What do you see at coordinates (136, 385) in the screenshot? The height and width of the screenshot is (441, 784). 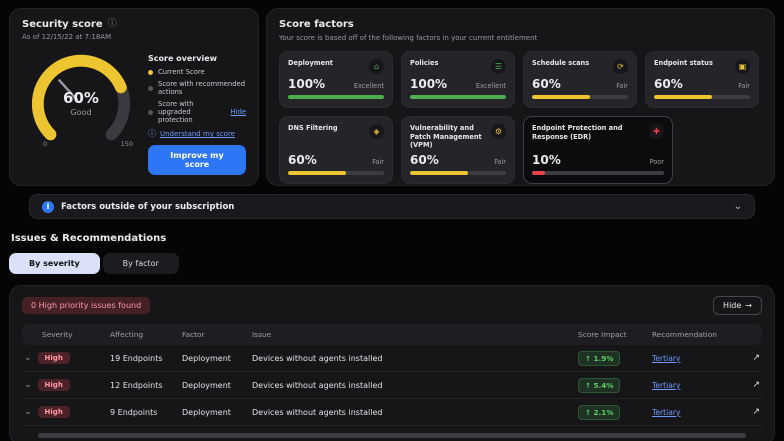 I see `affecting-cell: 12 Endpoints` at bounding box center [136, 385].